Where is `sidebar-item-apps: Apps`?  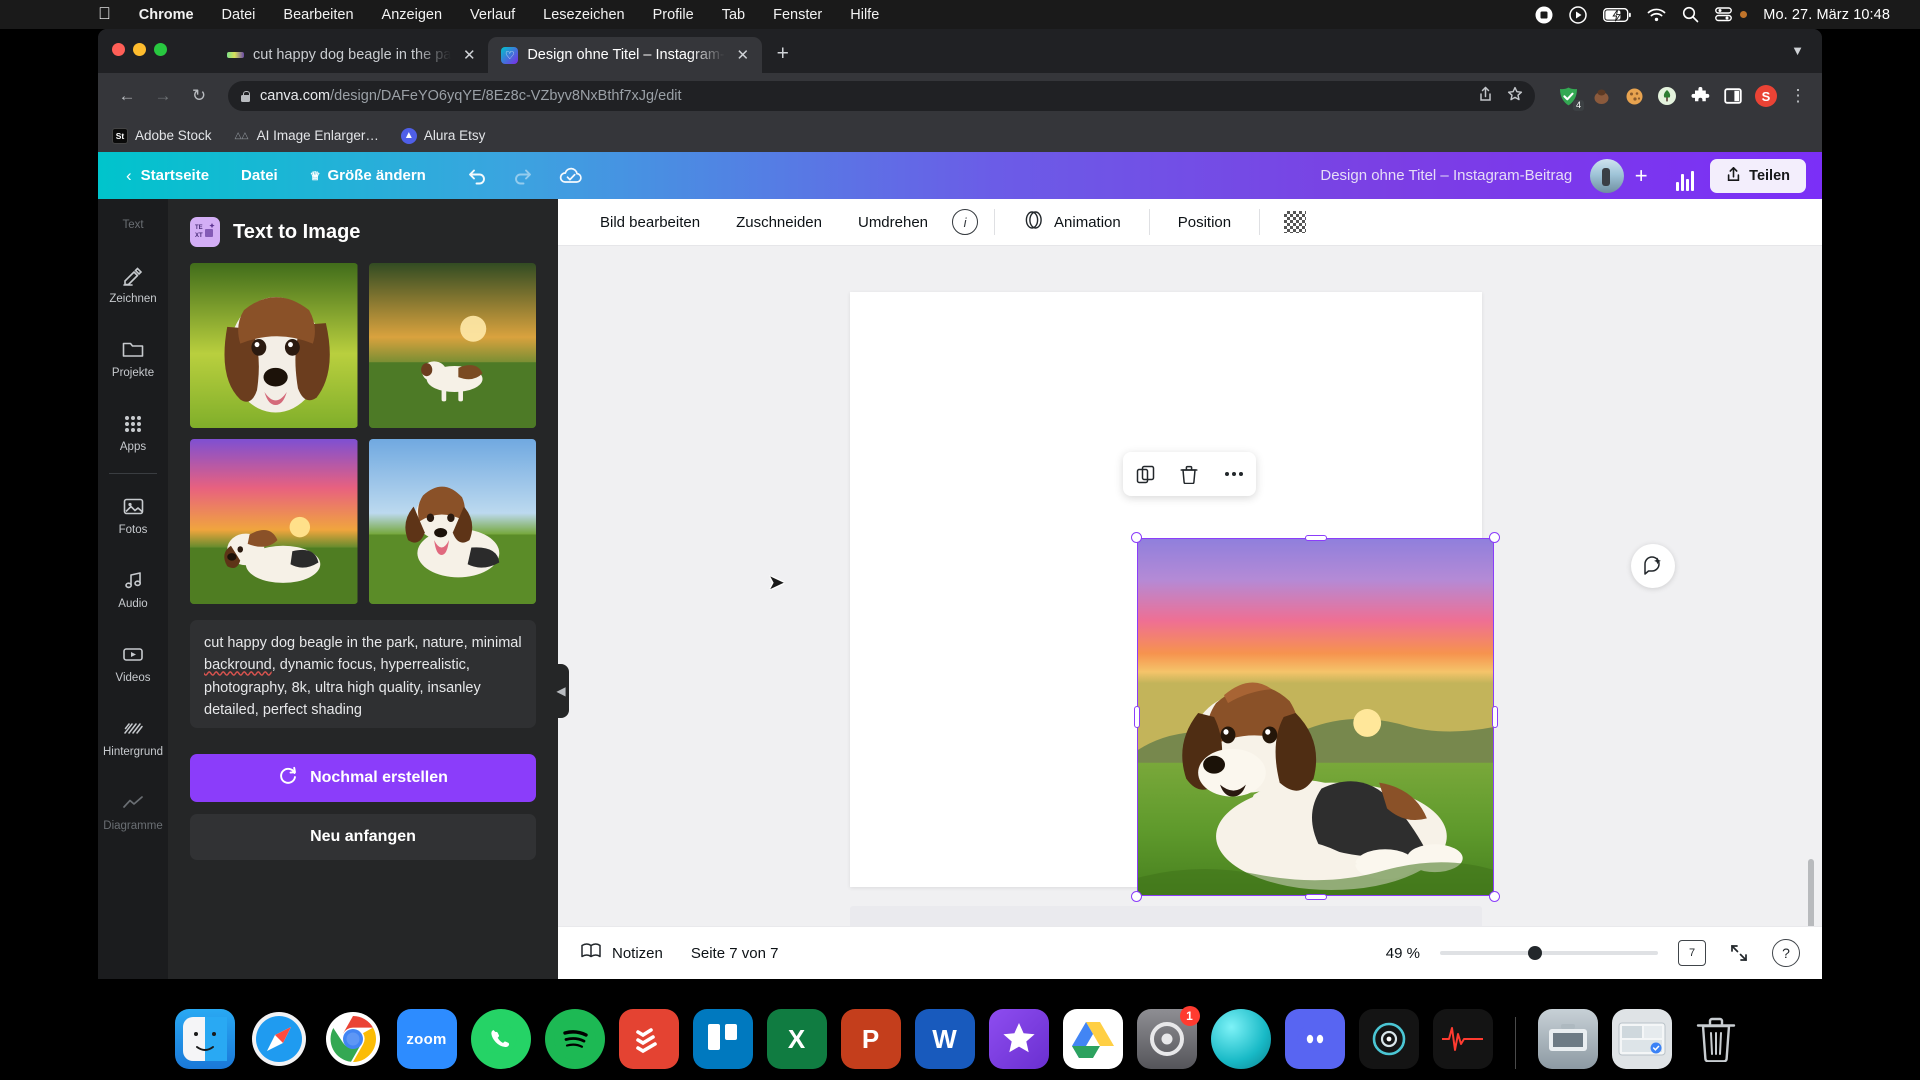
sidebar-item-apps: Apps is located at coordinates (133, 432).